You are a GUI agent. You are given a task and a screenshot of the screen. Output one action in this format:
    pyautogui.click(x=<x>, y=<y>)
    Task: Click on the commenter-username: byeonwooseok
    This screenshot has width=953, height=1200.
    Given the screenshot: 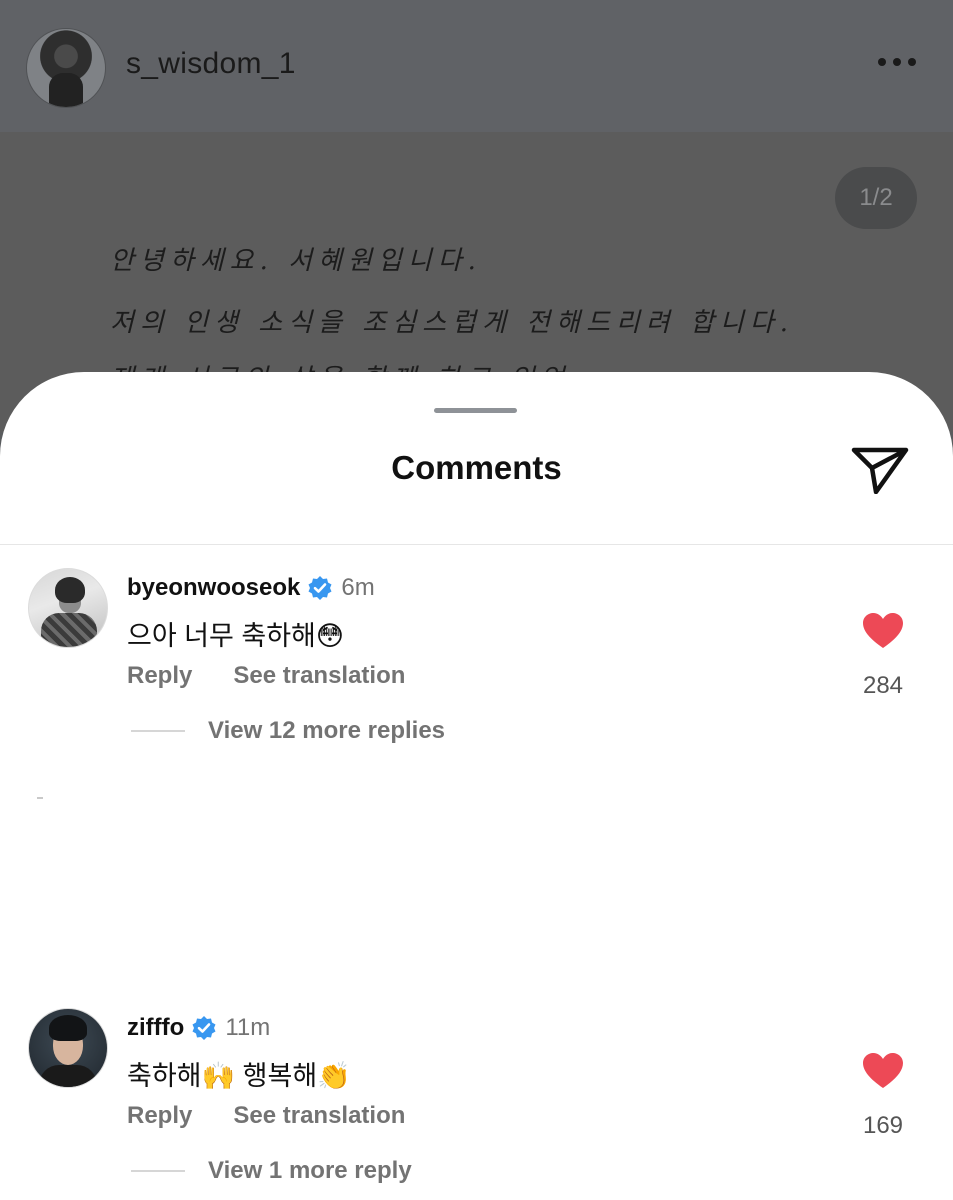 What is the action you would take?
    pyautogui.click(x=213, y=588)
    